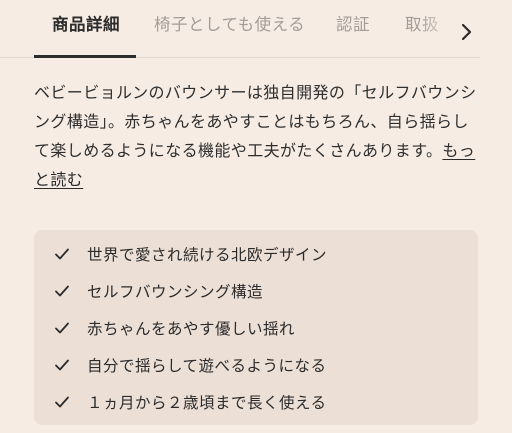 Image resolution: width=512 pixels, height=433 pixels. I want to click on feature-text: 赤ちゃんをあやす優しい揺れ, so click(191, 329).